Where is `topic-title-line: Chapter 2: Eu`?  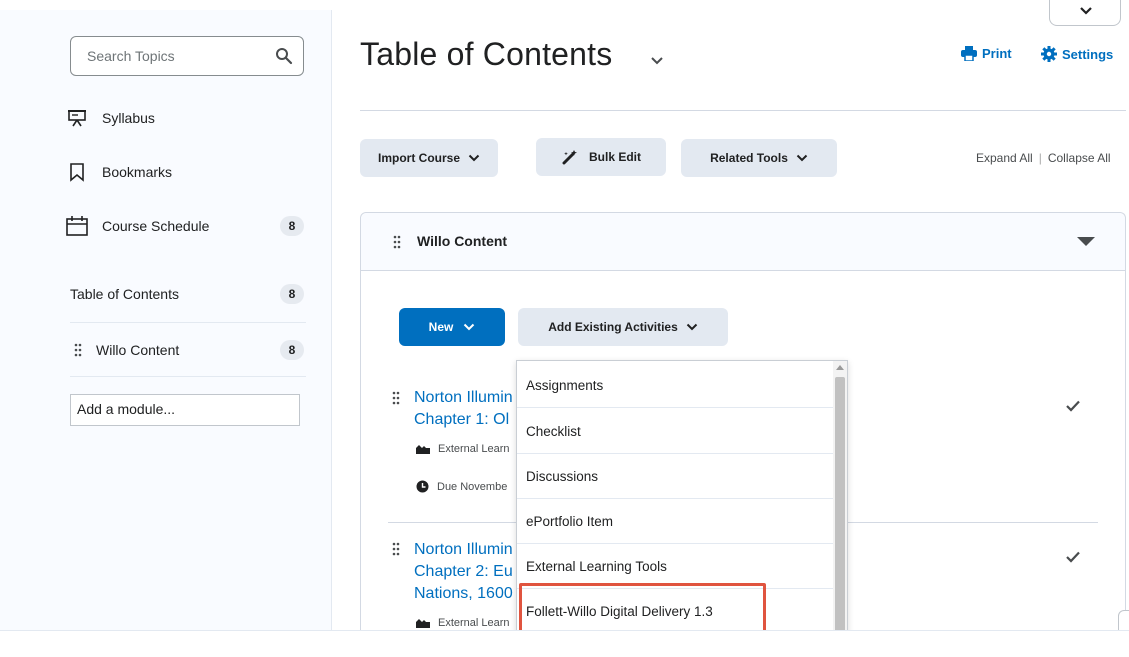 topic-title-line: Chapter 2: Eu is located at coordinates (463, 571).